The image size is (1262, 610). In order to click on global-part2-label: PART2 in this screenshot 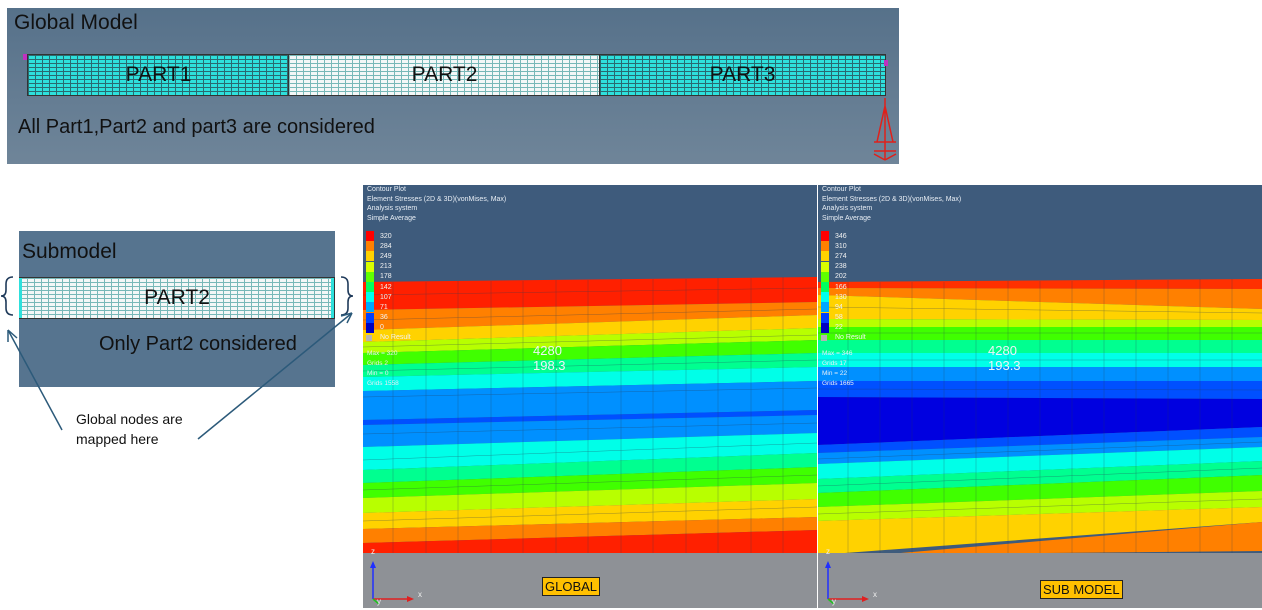, I will do `click(444, 74)`.